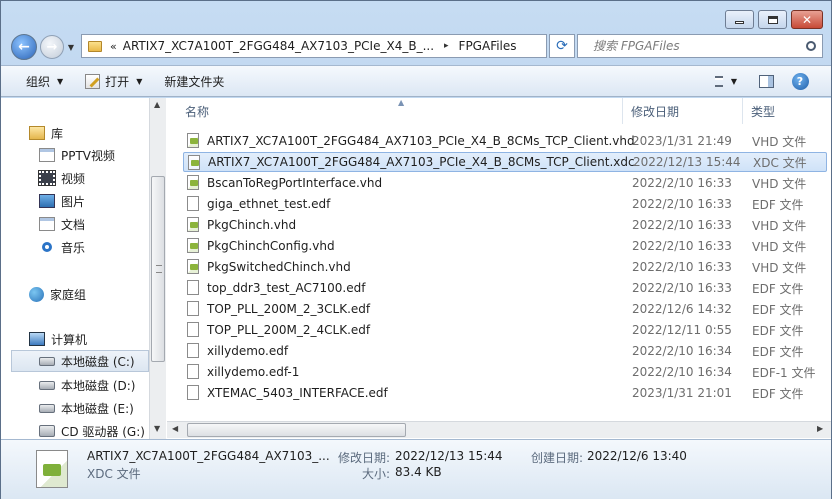 The height and width of the screenshot is (499, 832). What do you see at coordinates (38, 81) in the screenshot?
I see `organize-label: 组织` at bounding box center [38, 81].